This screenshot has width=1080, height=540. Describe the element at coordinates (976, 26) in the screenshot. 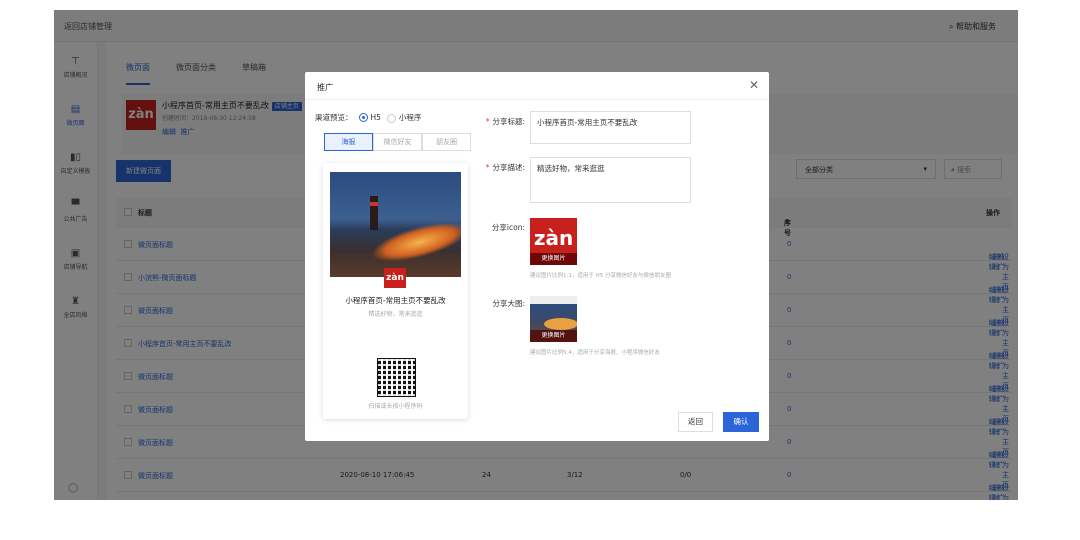

I see `help-label: 帮助和服务` at that location.